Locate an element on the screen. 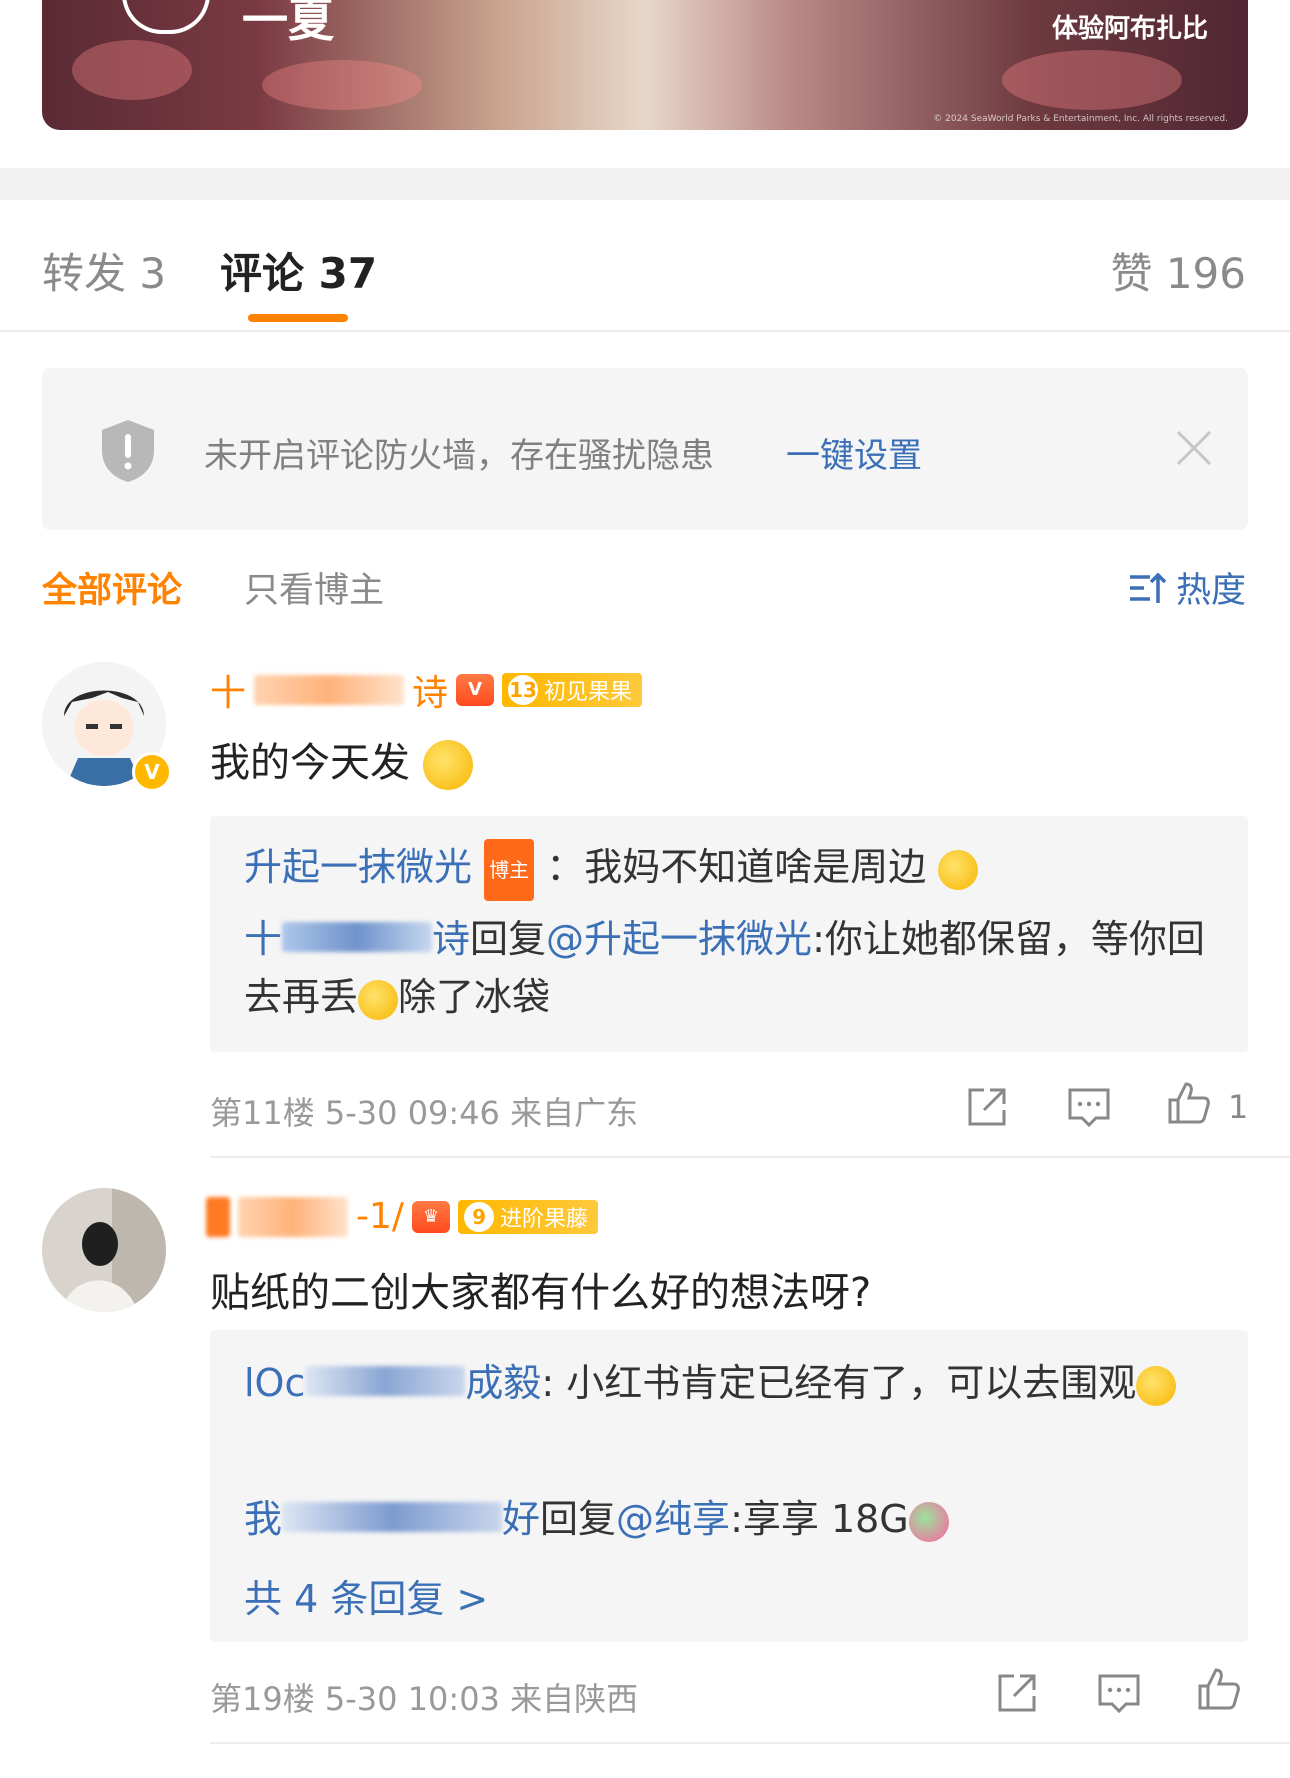  reply-item: 升起一抹微光 博主 ：我妈不知道啥是周边 is located at coordinates (734, 869).